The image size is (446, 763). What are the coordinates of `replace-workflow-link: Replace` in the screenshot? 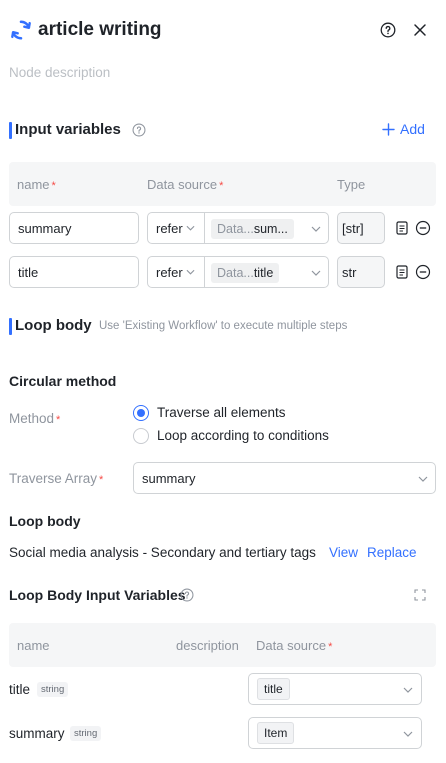 It's located at (392, 552).